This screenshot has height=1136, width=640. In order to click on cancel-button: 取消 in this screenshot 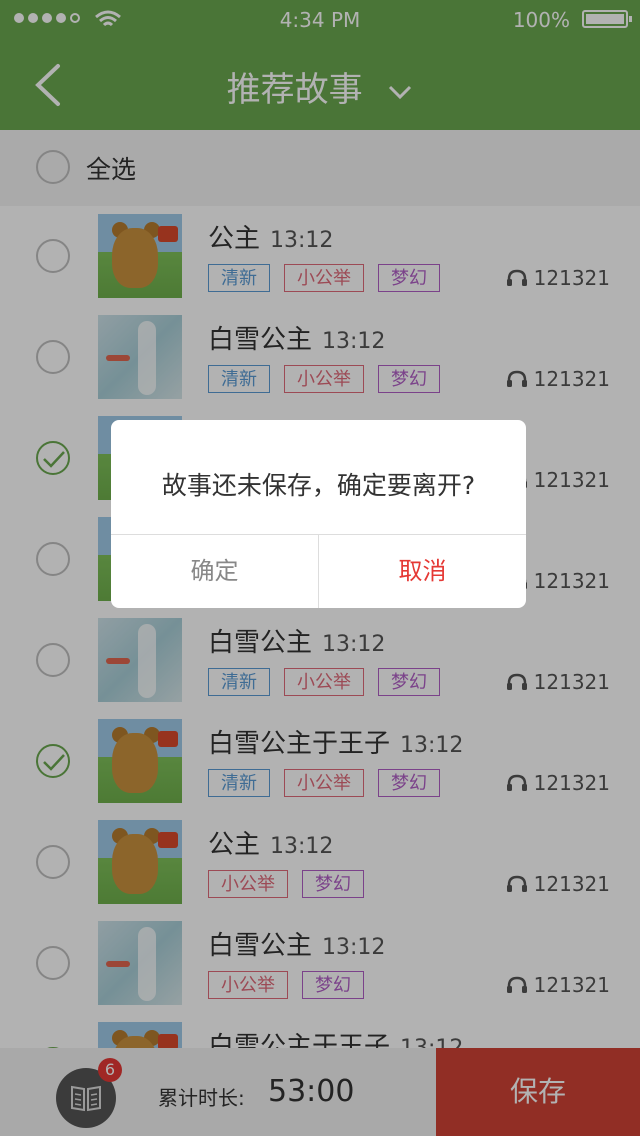, I will do `click(422, 571)`.